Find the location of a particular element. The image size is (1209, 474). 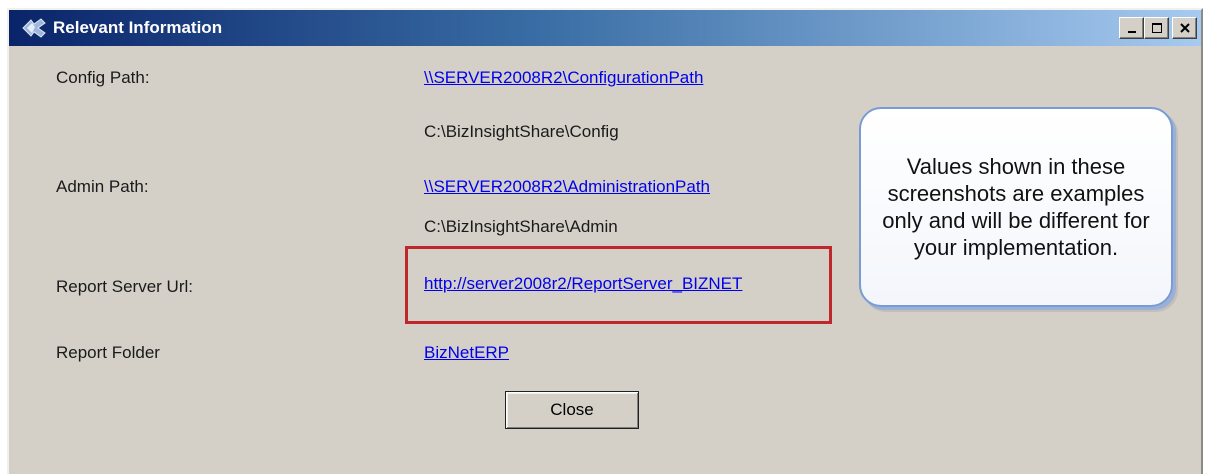

admin-path-local: C:\BizInsightShare\Admin is located at coordinates (521, 226).